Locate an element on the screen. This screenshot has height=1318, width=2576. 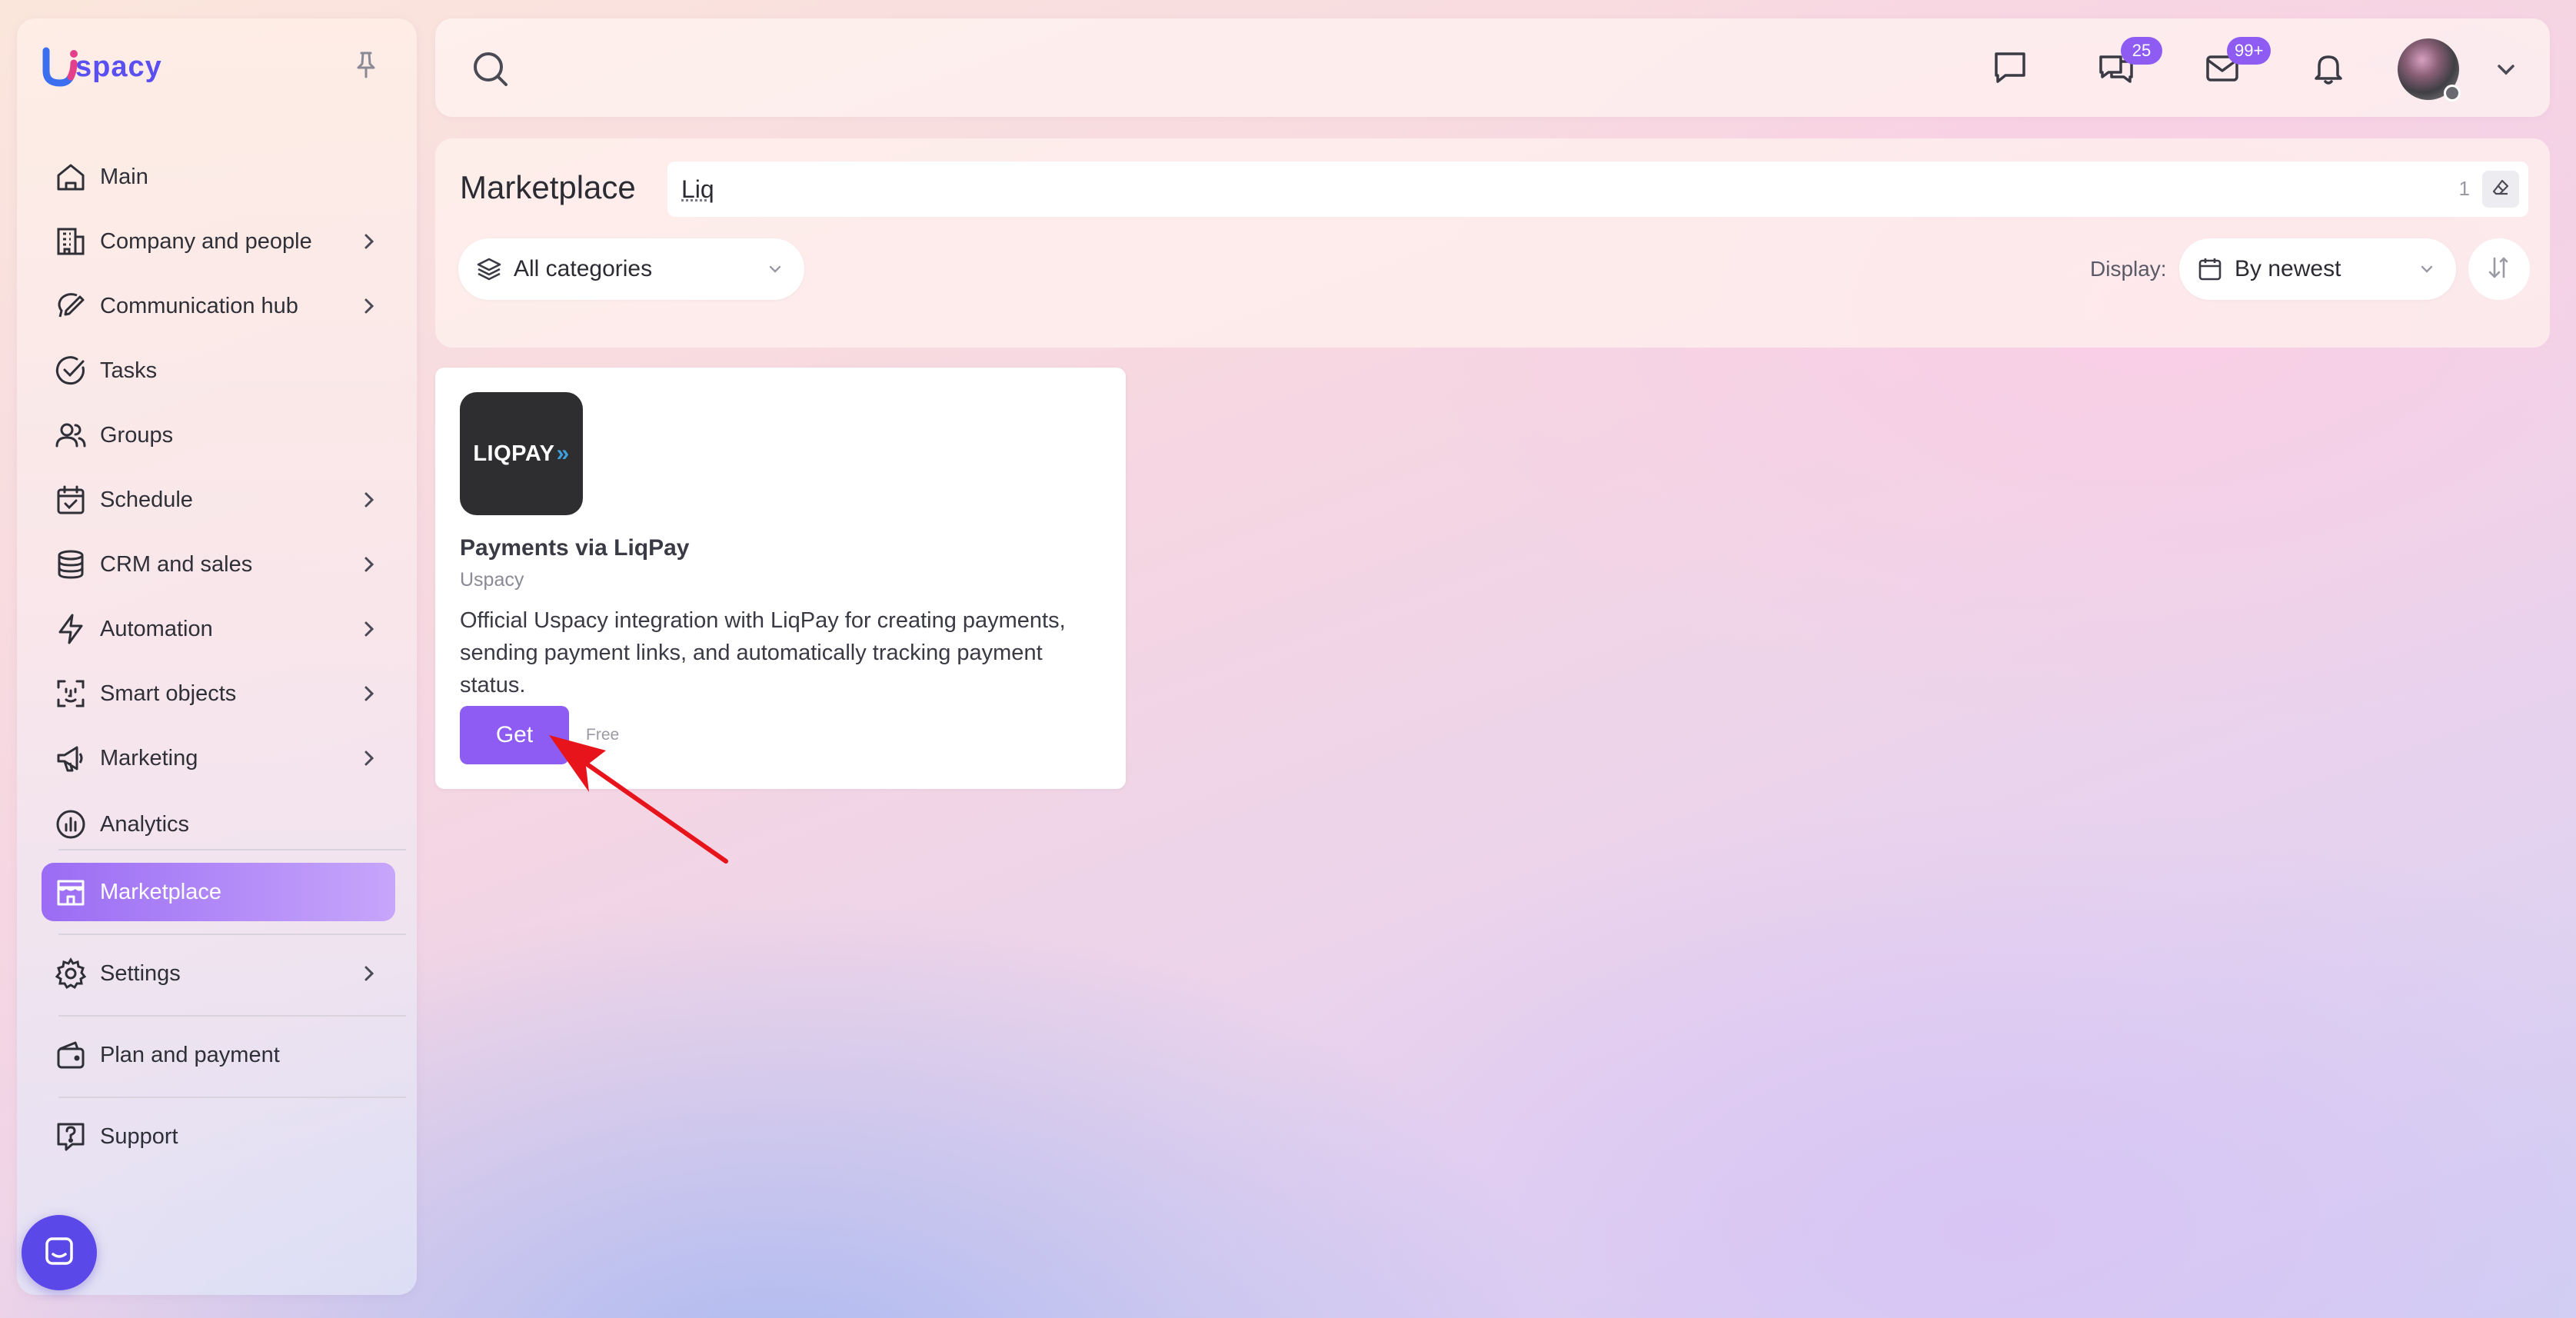
coins-icon is located at coordinates (70, 565).